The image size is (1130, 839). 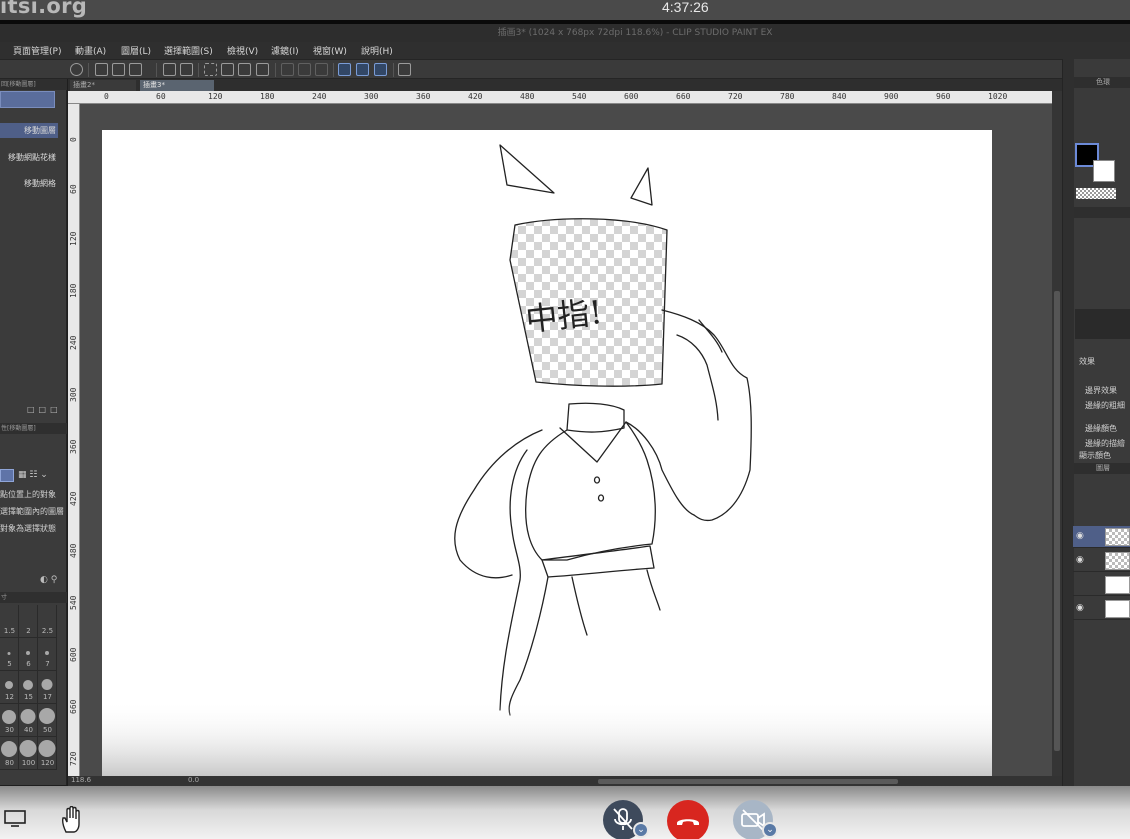 What do you see at coordinates (29, 130) in the screenshot?
I see `subtool-move-layer: 移動圖層` at bounding box center [29, 130].